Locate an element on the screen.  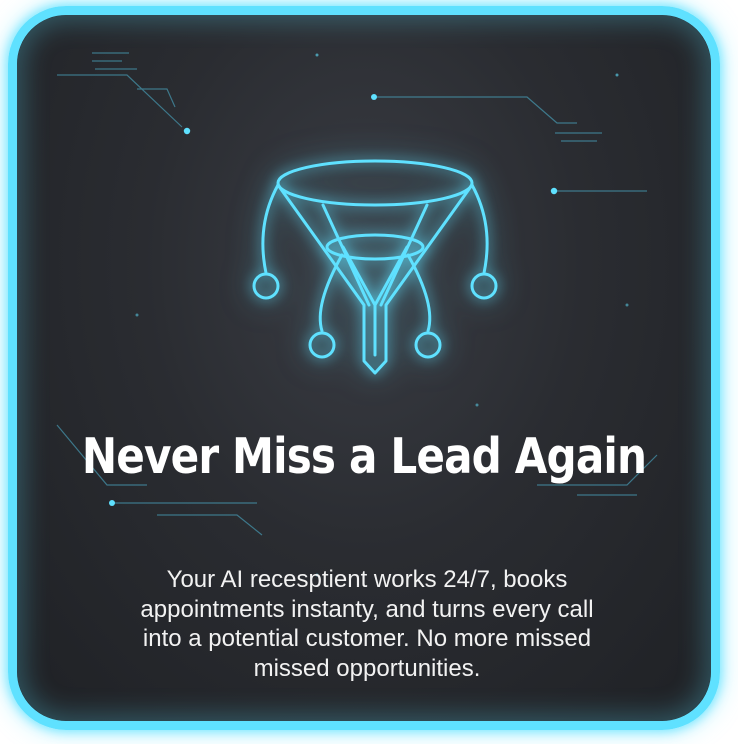
body-line: Your AI recesptient works 24/7, books is located at coordinates (367, 579).